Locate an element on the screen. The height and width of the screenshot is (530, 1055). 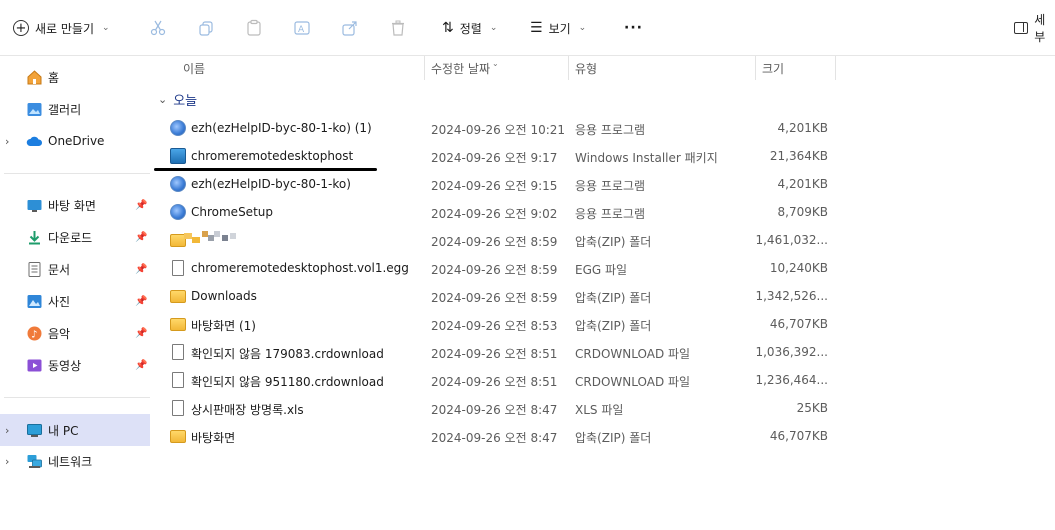
home-icon is located at coordinates (34, 77).